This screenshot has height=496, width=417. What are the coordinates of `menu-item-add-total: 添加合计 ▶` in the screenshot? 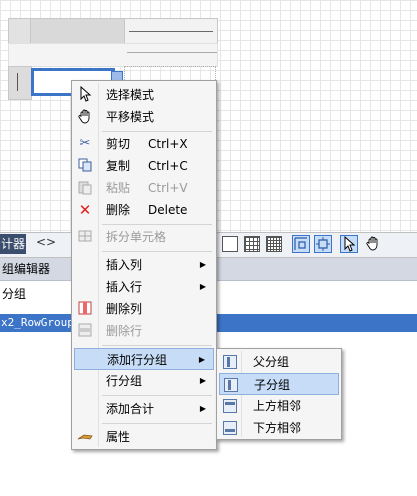 It's located at (144, 409).